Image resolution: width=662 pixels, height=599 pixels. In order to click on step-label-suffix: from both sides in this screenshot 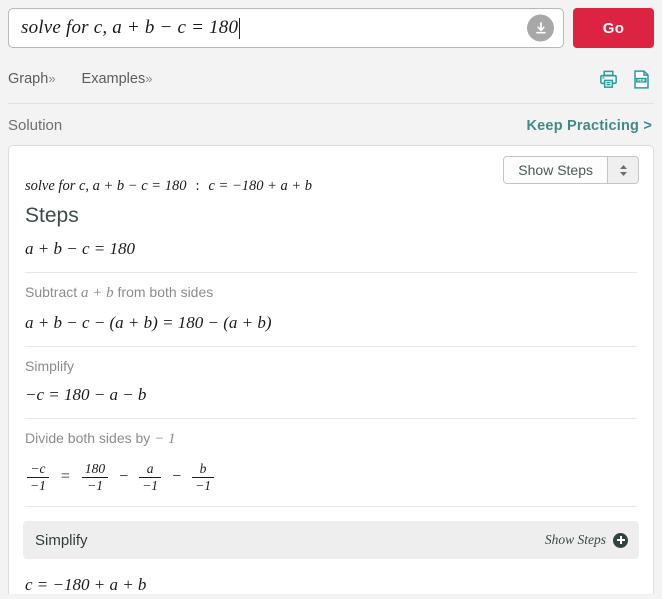, I will do `click(165, 292)`.